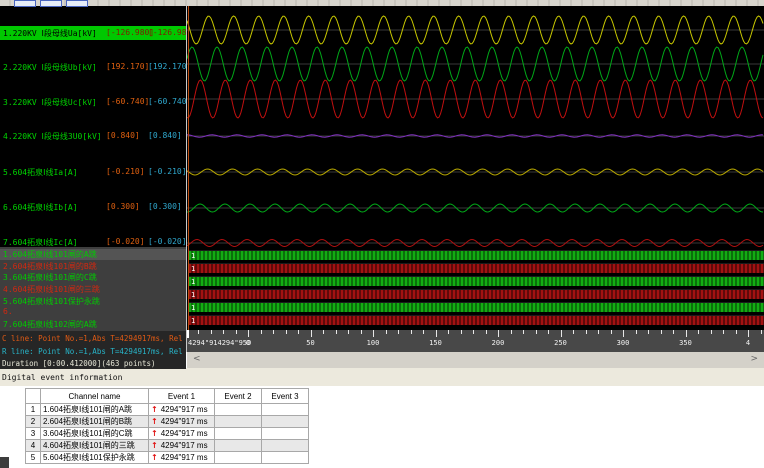  What do you see at coordinates (435, 343) in the screenshot?
I see `ruler-tick-label: 150` at bounding box center [435, 343].